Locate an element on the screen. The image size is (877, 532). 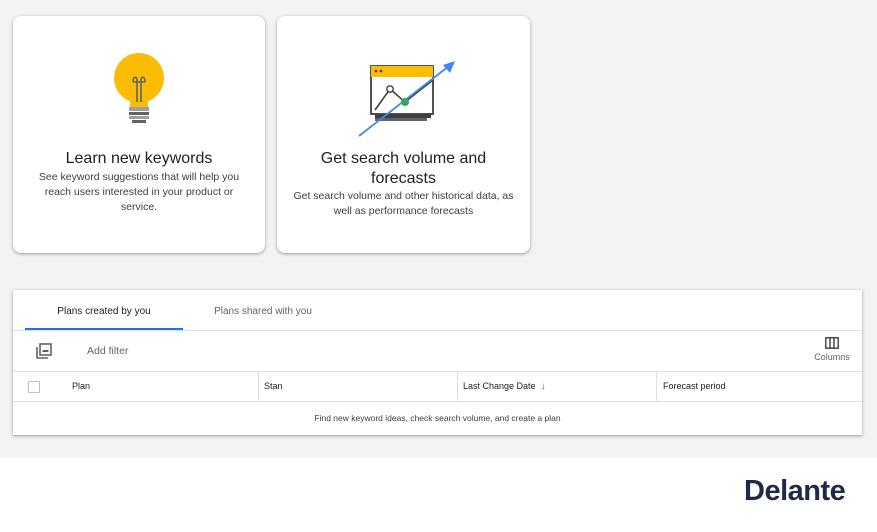
tab-plans-created: Plans created by you is located at coordinates (104, 310).